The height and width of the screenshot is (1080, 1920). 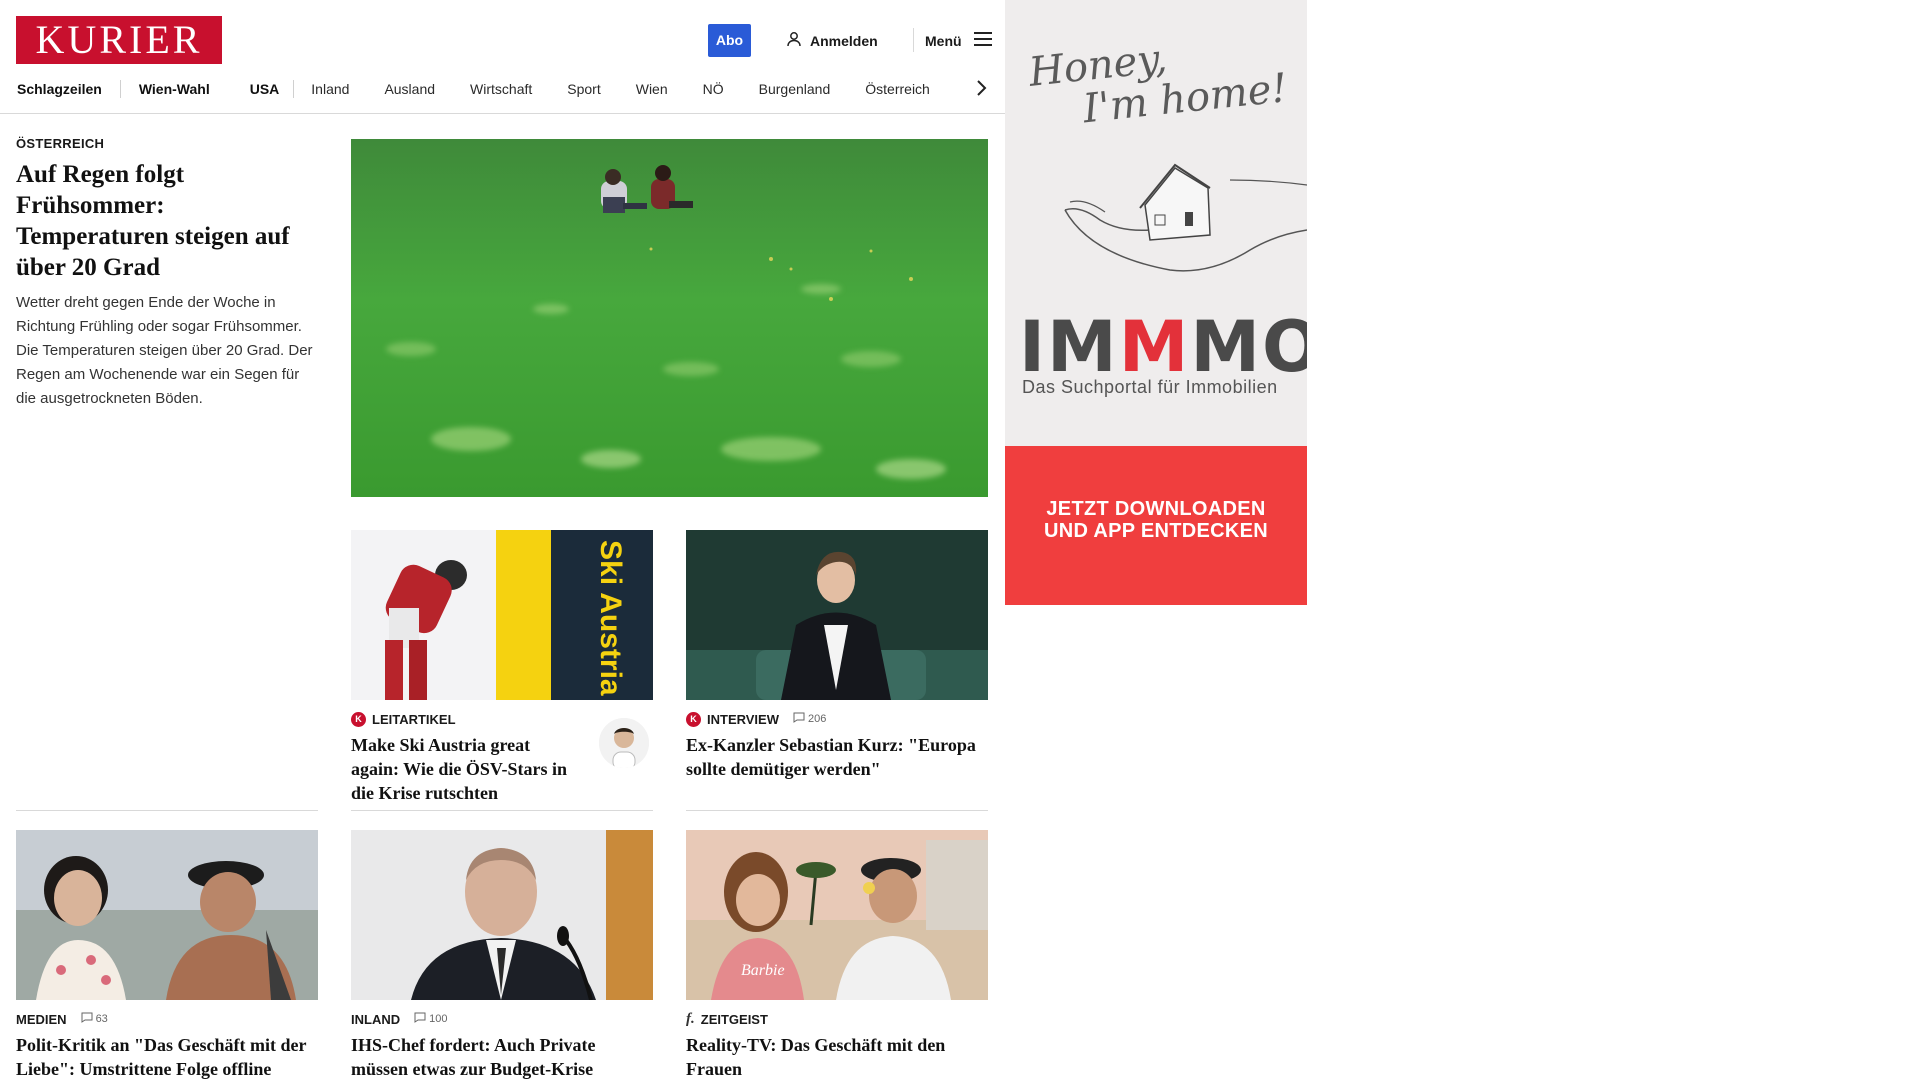 I want to click on logo-part-2: MO, so click(x=1248, y=347).